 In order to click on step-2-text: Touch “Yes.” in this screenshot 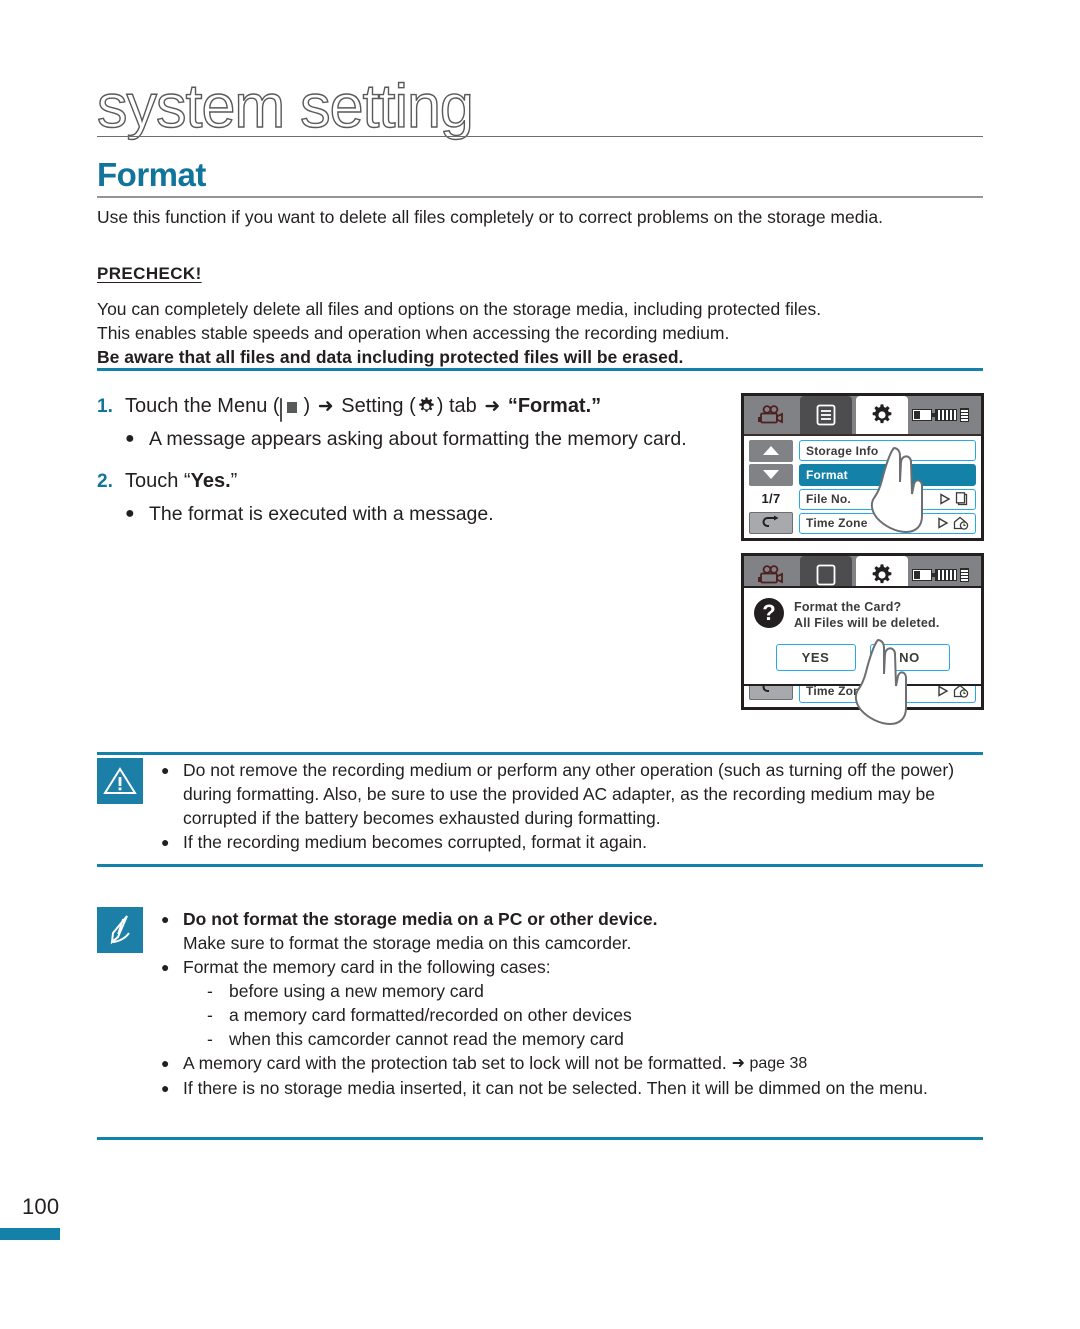, I will do `click(181, 481)`.